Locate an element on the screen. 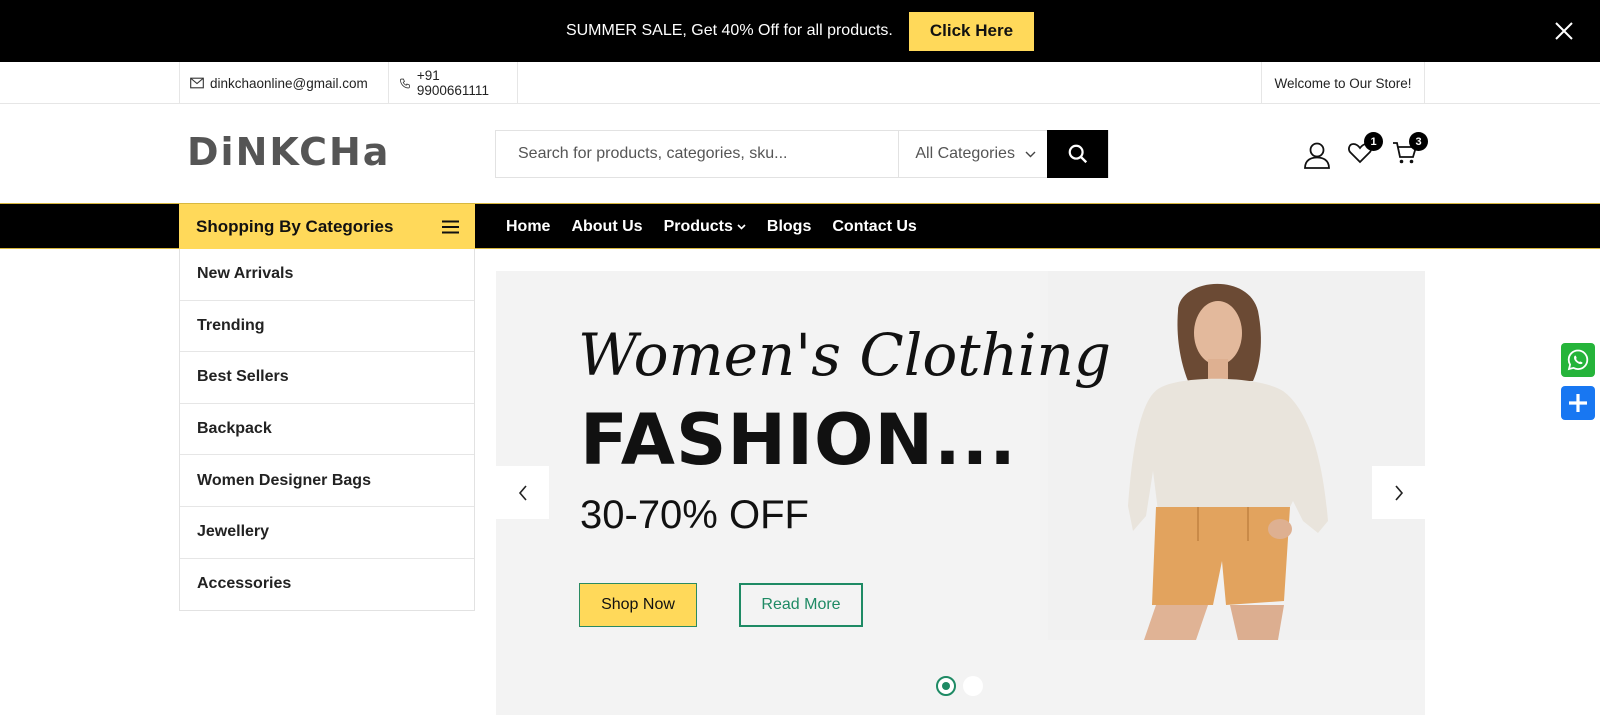 The height and width of the screenshot is (724, 1600). welcome-message: Welcome to Our Store! is located at coordinates (1343, 83).